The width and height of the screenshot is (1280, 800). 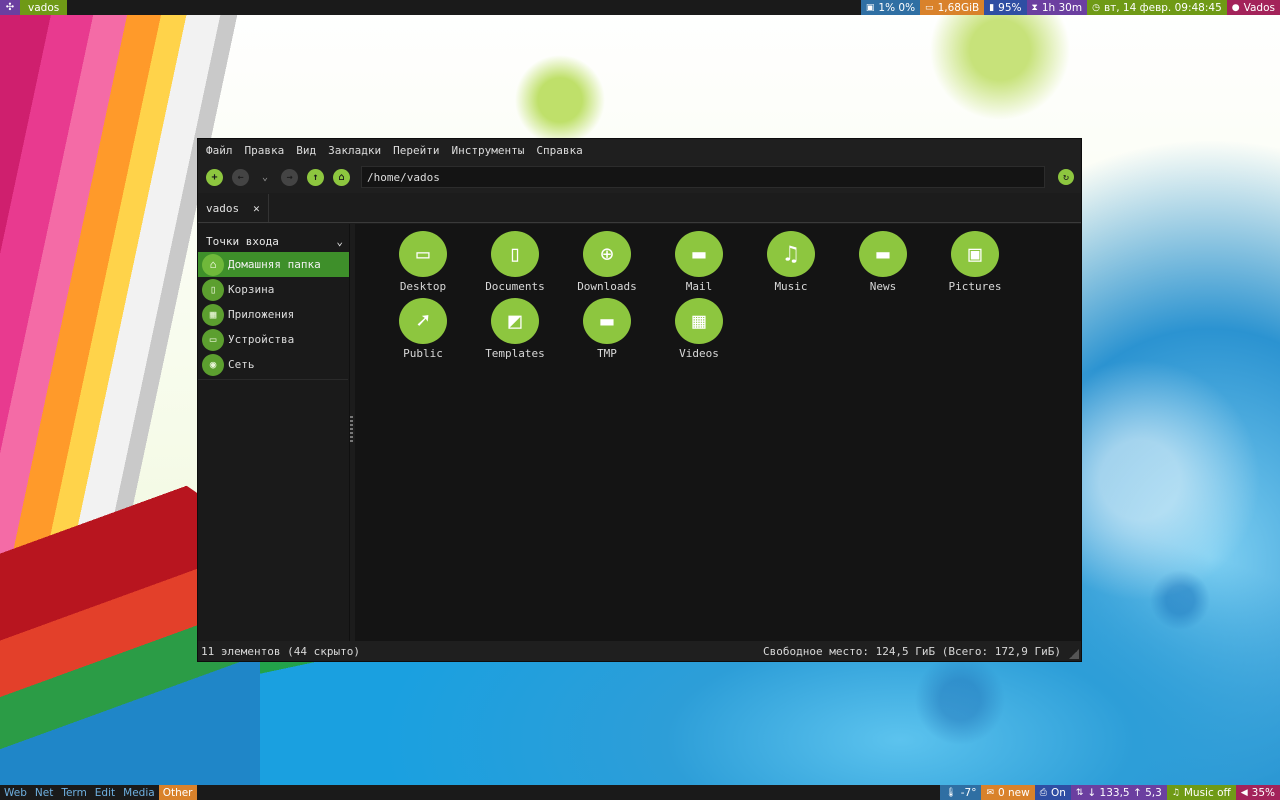 What do you see at coordinates (968, 792) in the screenshot?
I see `bottom-widget-text: -7°` at bounding box center [968, 792].